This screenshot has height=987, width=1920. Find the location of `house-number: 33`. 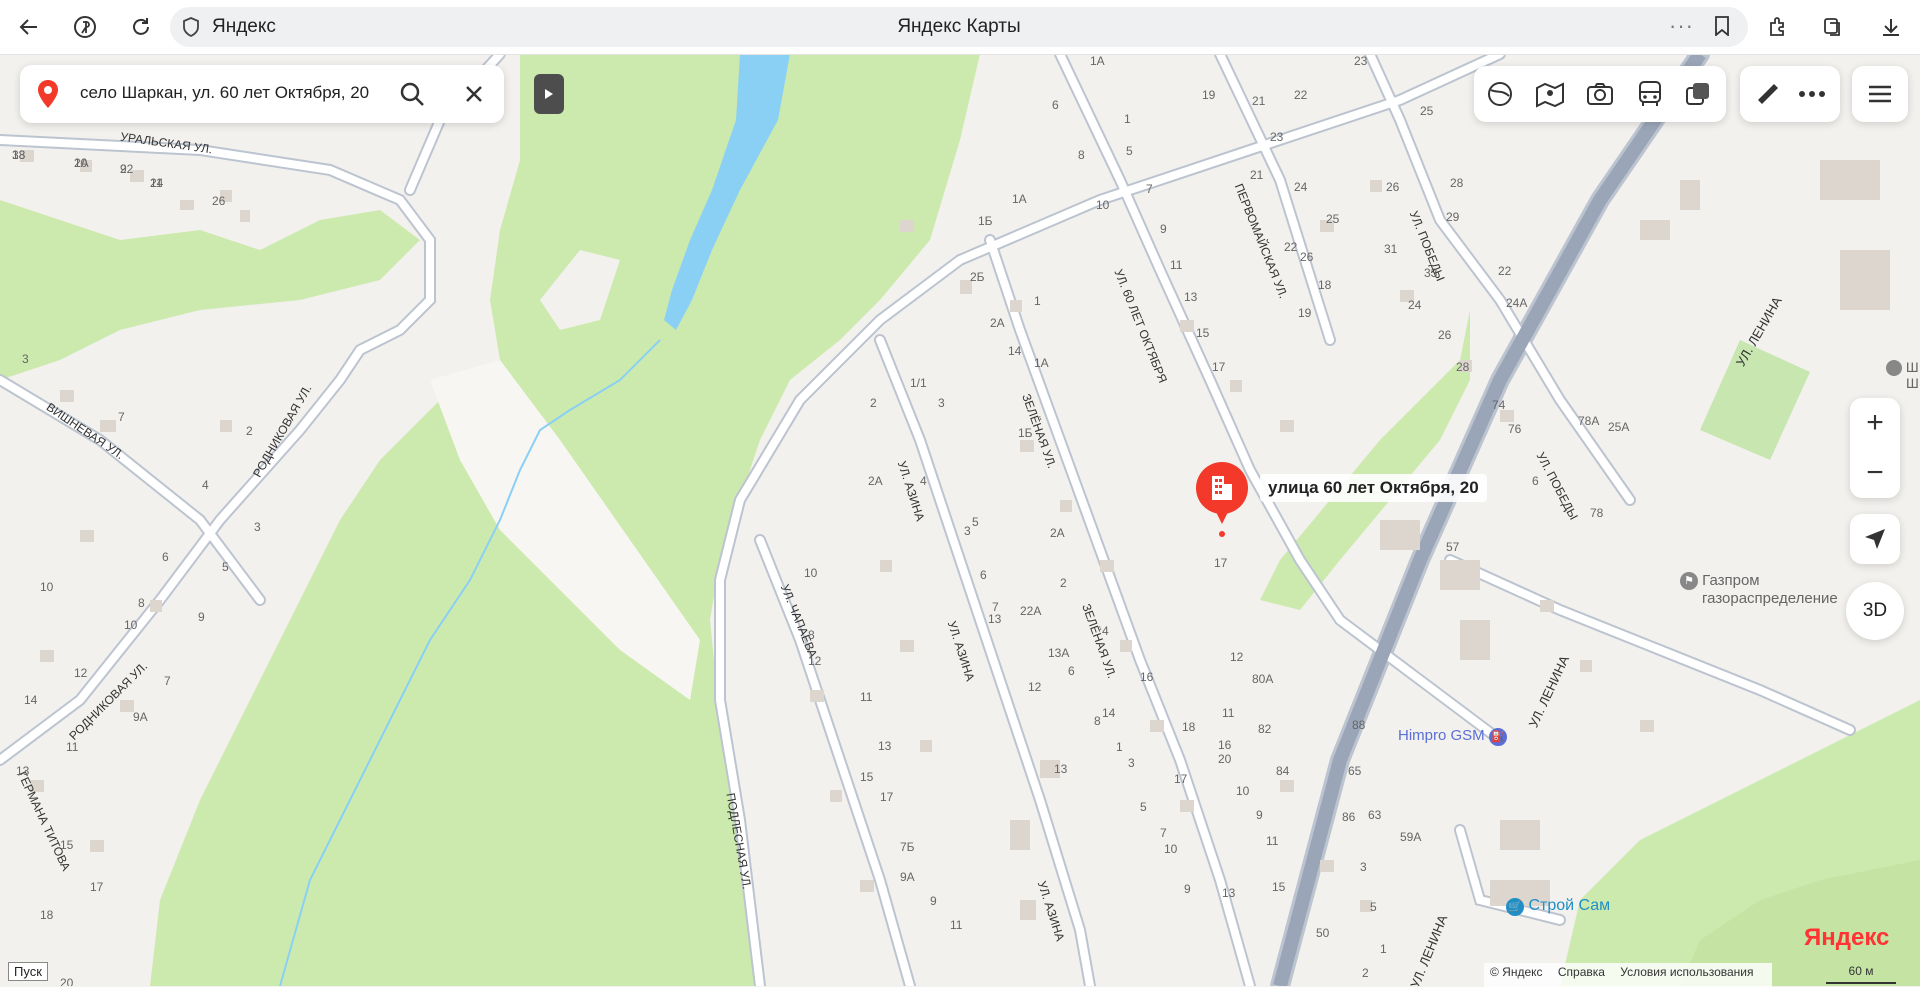

house-number: 33 is located at coordinates (1431, 273).